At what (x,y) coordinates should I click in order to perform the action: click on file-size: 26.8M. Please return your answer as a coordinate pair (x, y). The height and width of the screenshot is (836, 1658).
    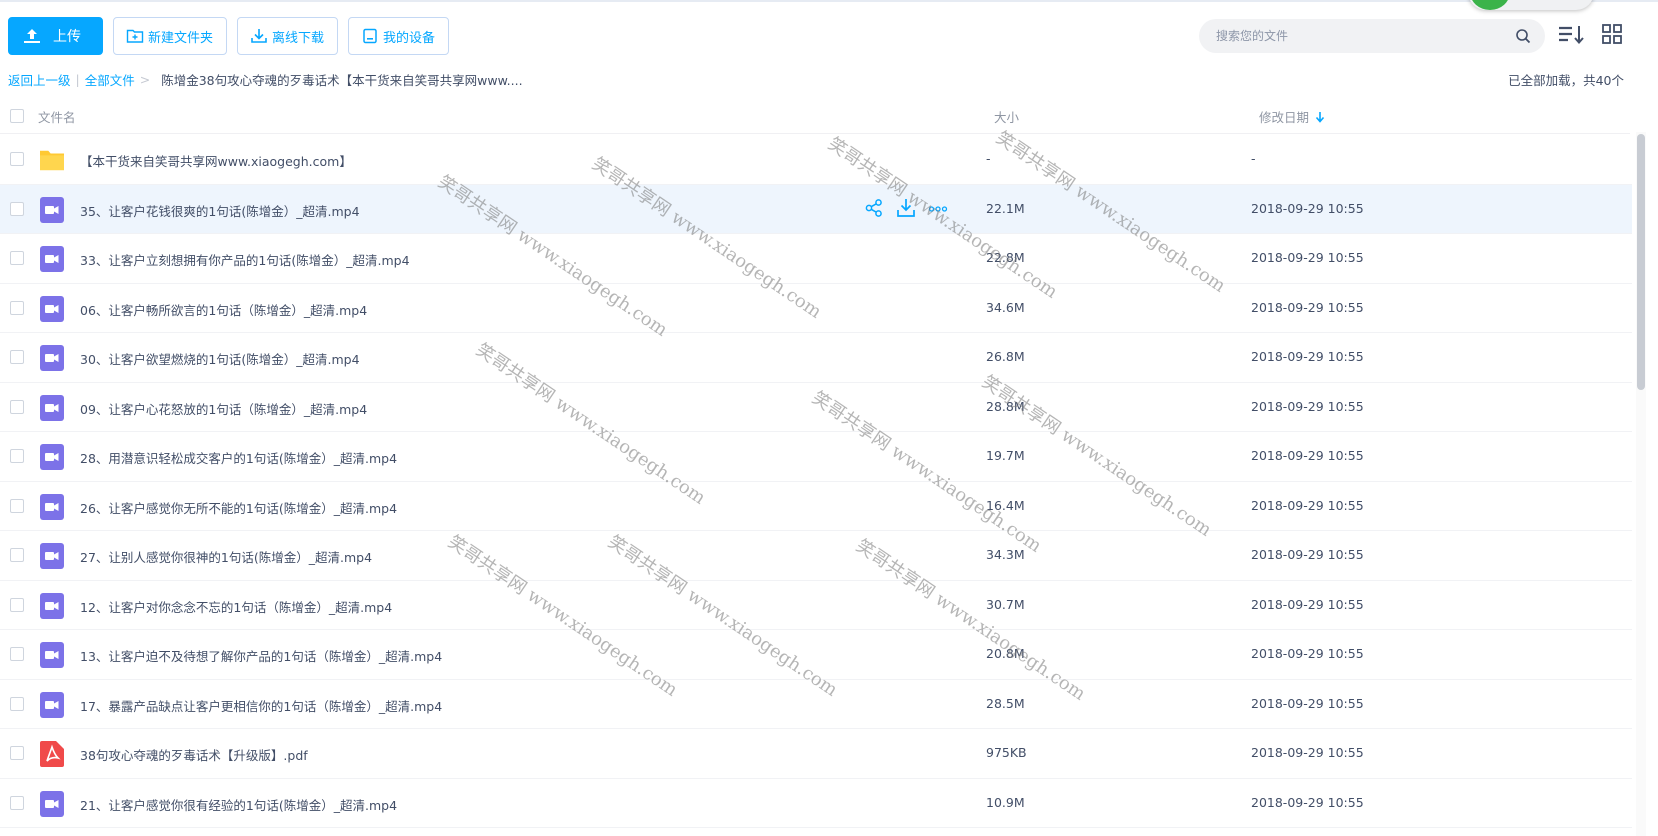
    Looking at the image, I should click on (1005, 356).